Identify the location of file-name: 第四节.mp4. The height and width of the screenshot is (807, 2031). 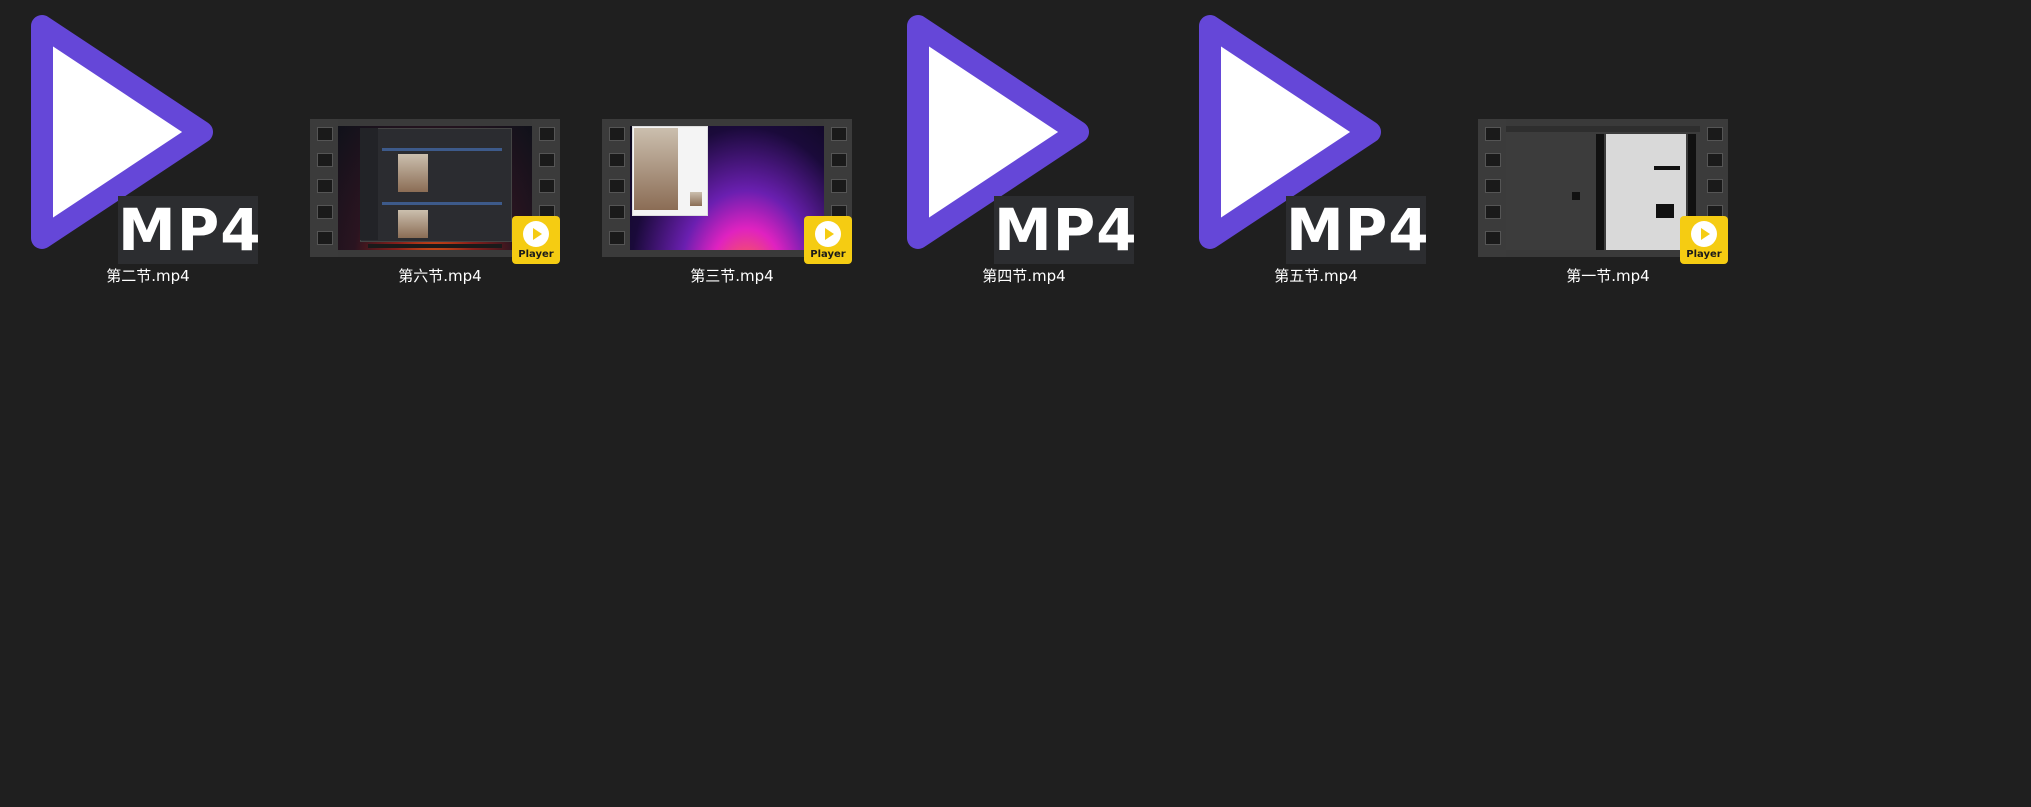
(1024, 276).